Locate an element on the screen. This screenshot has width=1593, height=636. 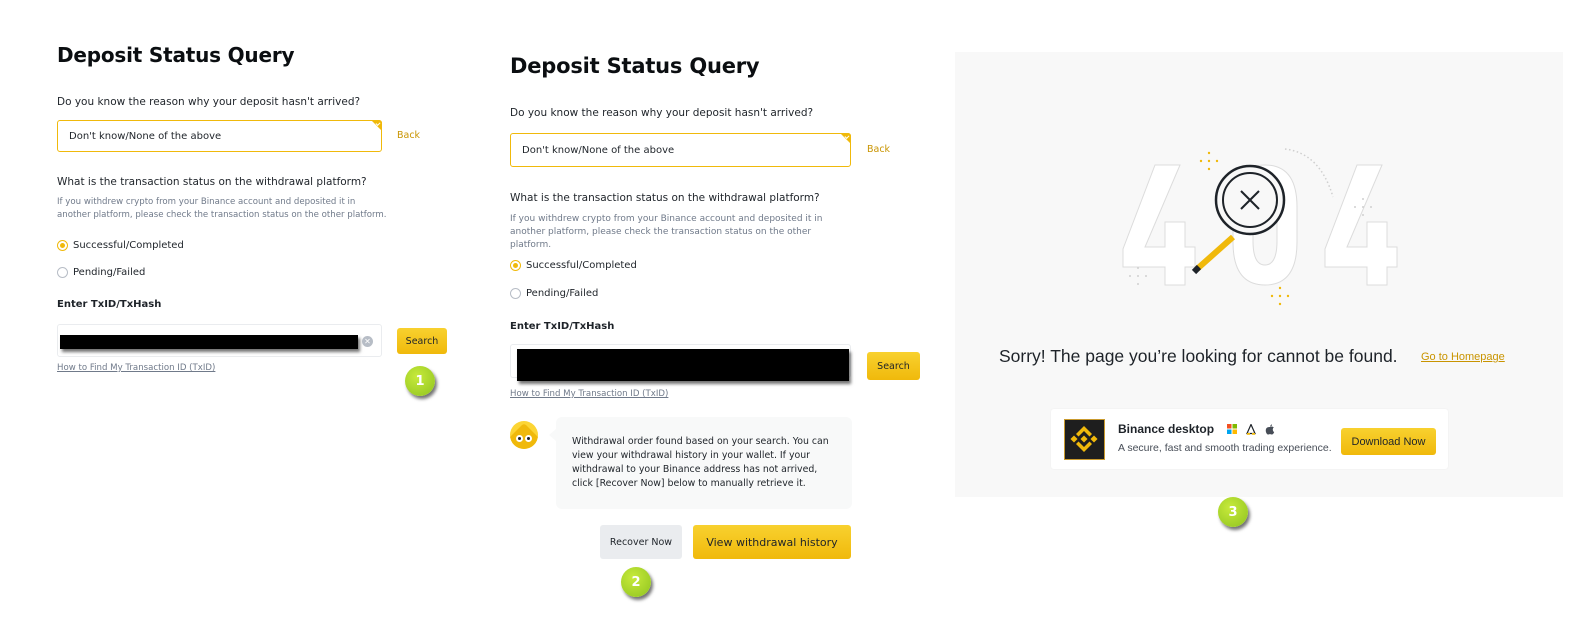
windows-icon is located at coordinates (1232, 430).